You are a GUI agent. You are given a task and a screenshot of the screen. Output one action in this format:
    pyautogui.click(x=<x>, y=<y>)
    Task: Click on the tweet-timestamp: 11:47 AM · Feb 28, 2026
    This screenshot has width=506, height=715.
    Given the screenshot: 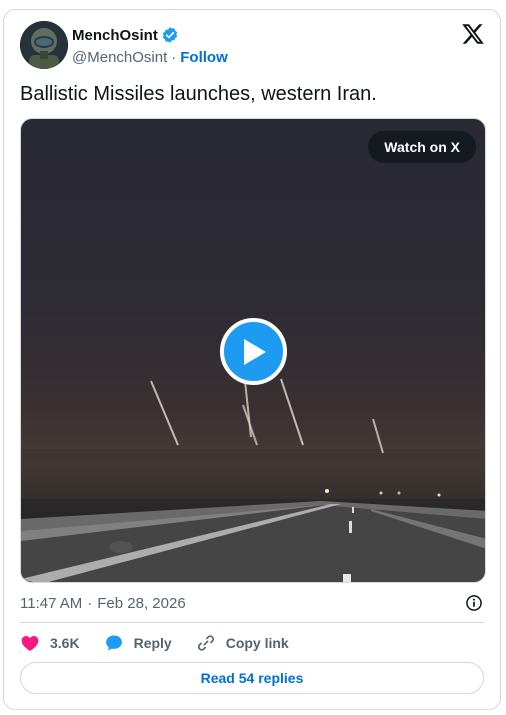 What is the action you would take?
    pyautogui.click(x=103, y=603)
    